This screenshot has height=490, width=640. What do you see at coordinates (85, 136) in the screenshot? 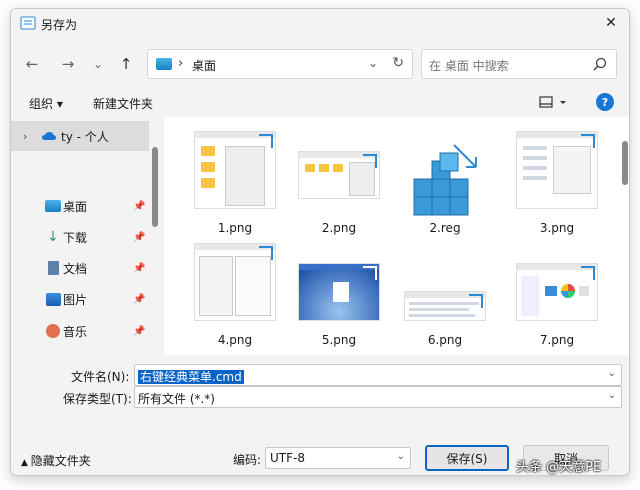
I see `sidebar-item-label: ty - 个人` at bounding box center [85, 136].